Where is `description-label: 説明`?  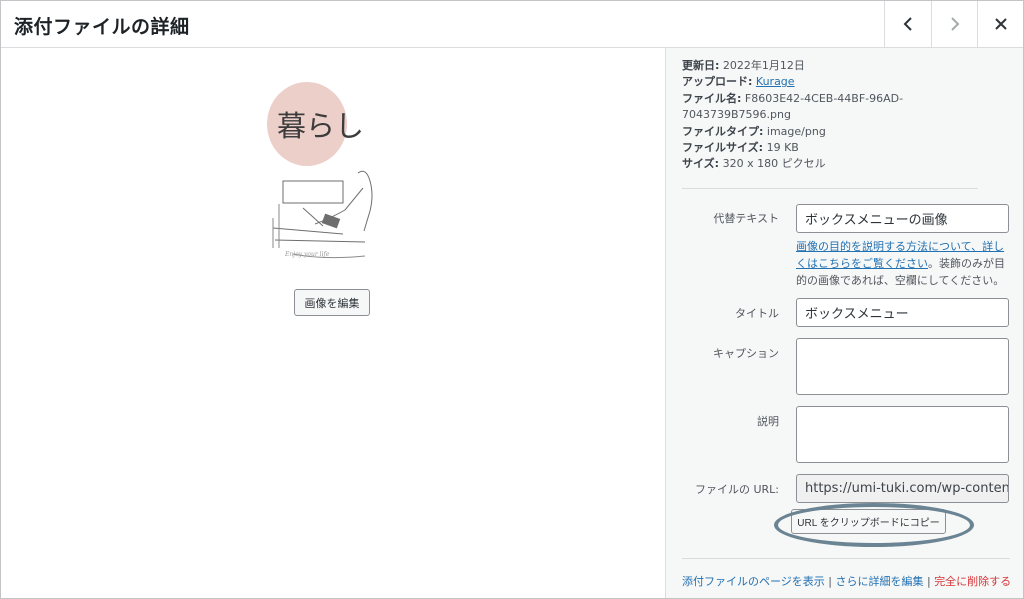 description-label: 説明 is located at coordinates (768, 421).